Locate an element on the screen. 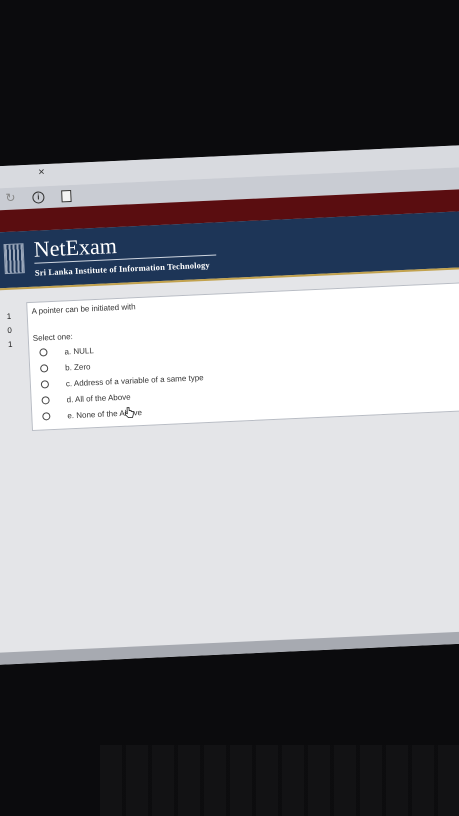  reload-icon: ↻ is located at coordinates (10, 198).